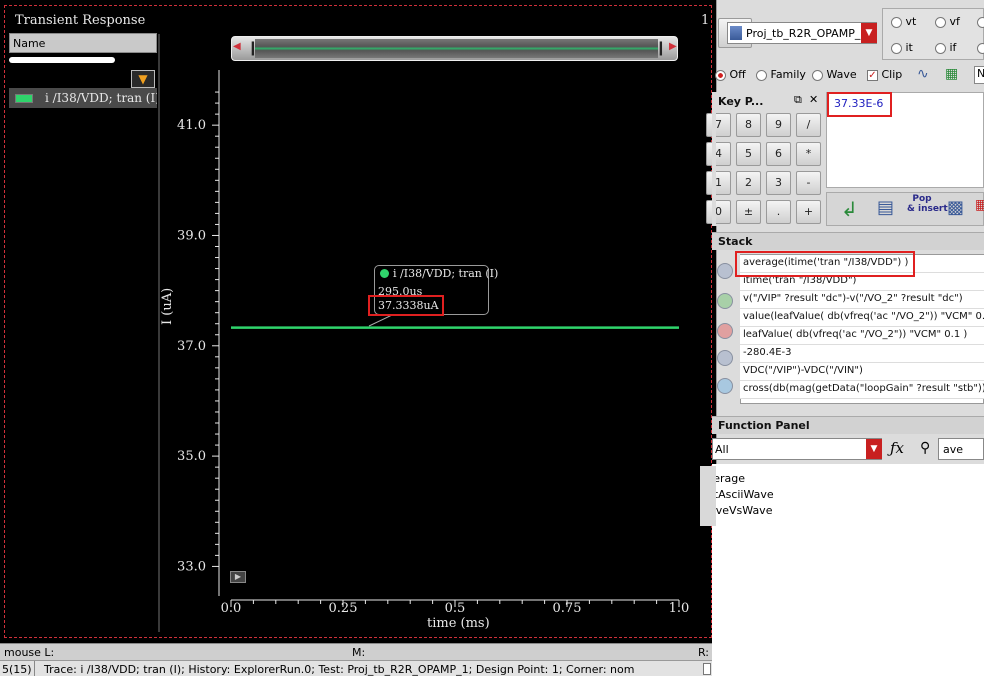 The height and width of the screenshot is (676, 984). What do you see at coordinates (778, 212) in the screenshot?
I see `keypad-key: .` at bounding box center [778, 212].